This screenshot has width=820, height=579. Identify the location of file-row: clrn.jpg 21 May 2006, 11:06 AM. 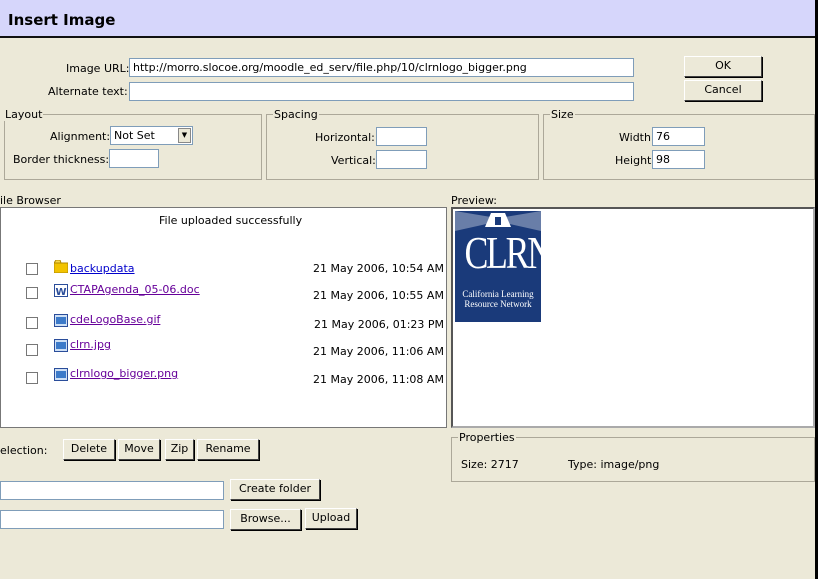
(224, 348).